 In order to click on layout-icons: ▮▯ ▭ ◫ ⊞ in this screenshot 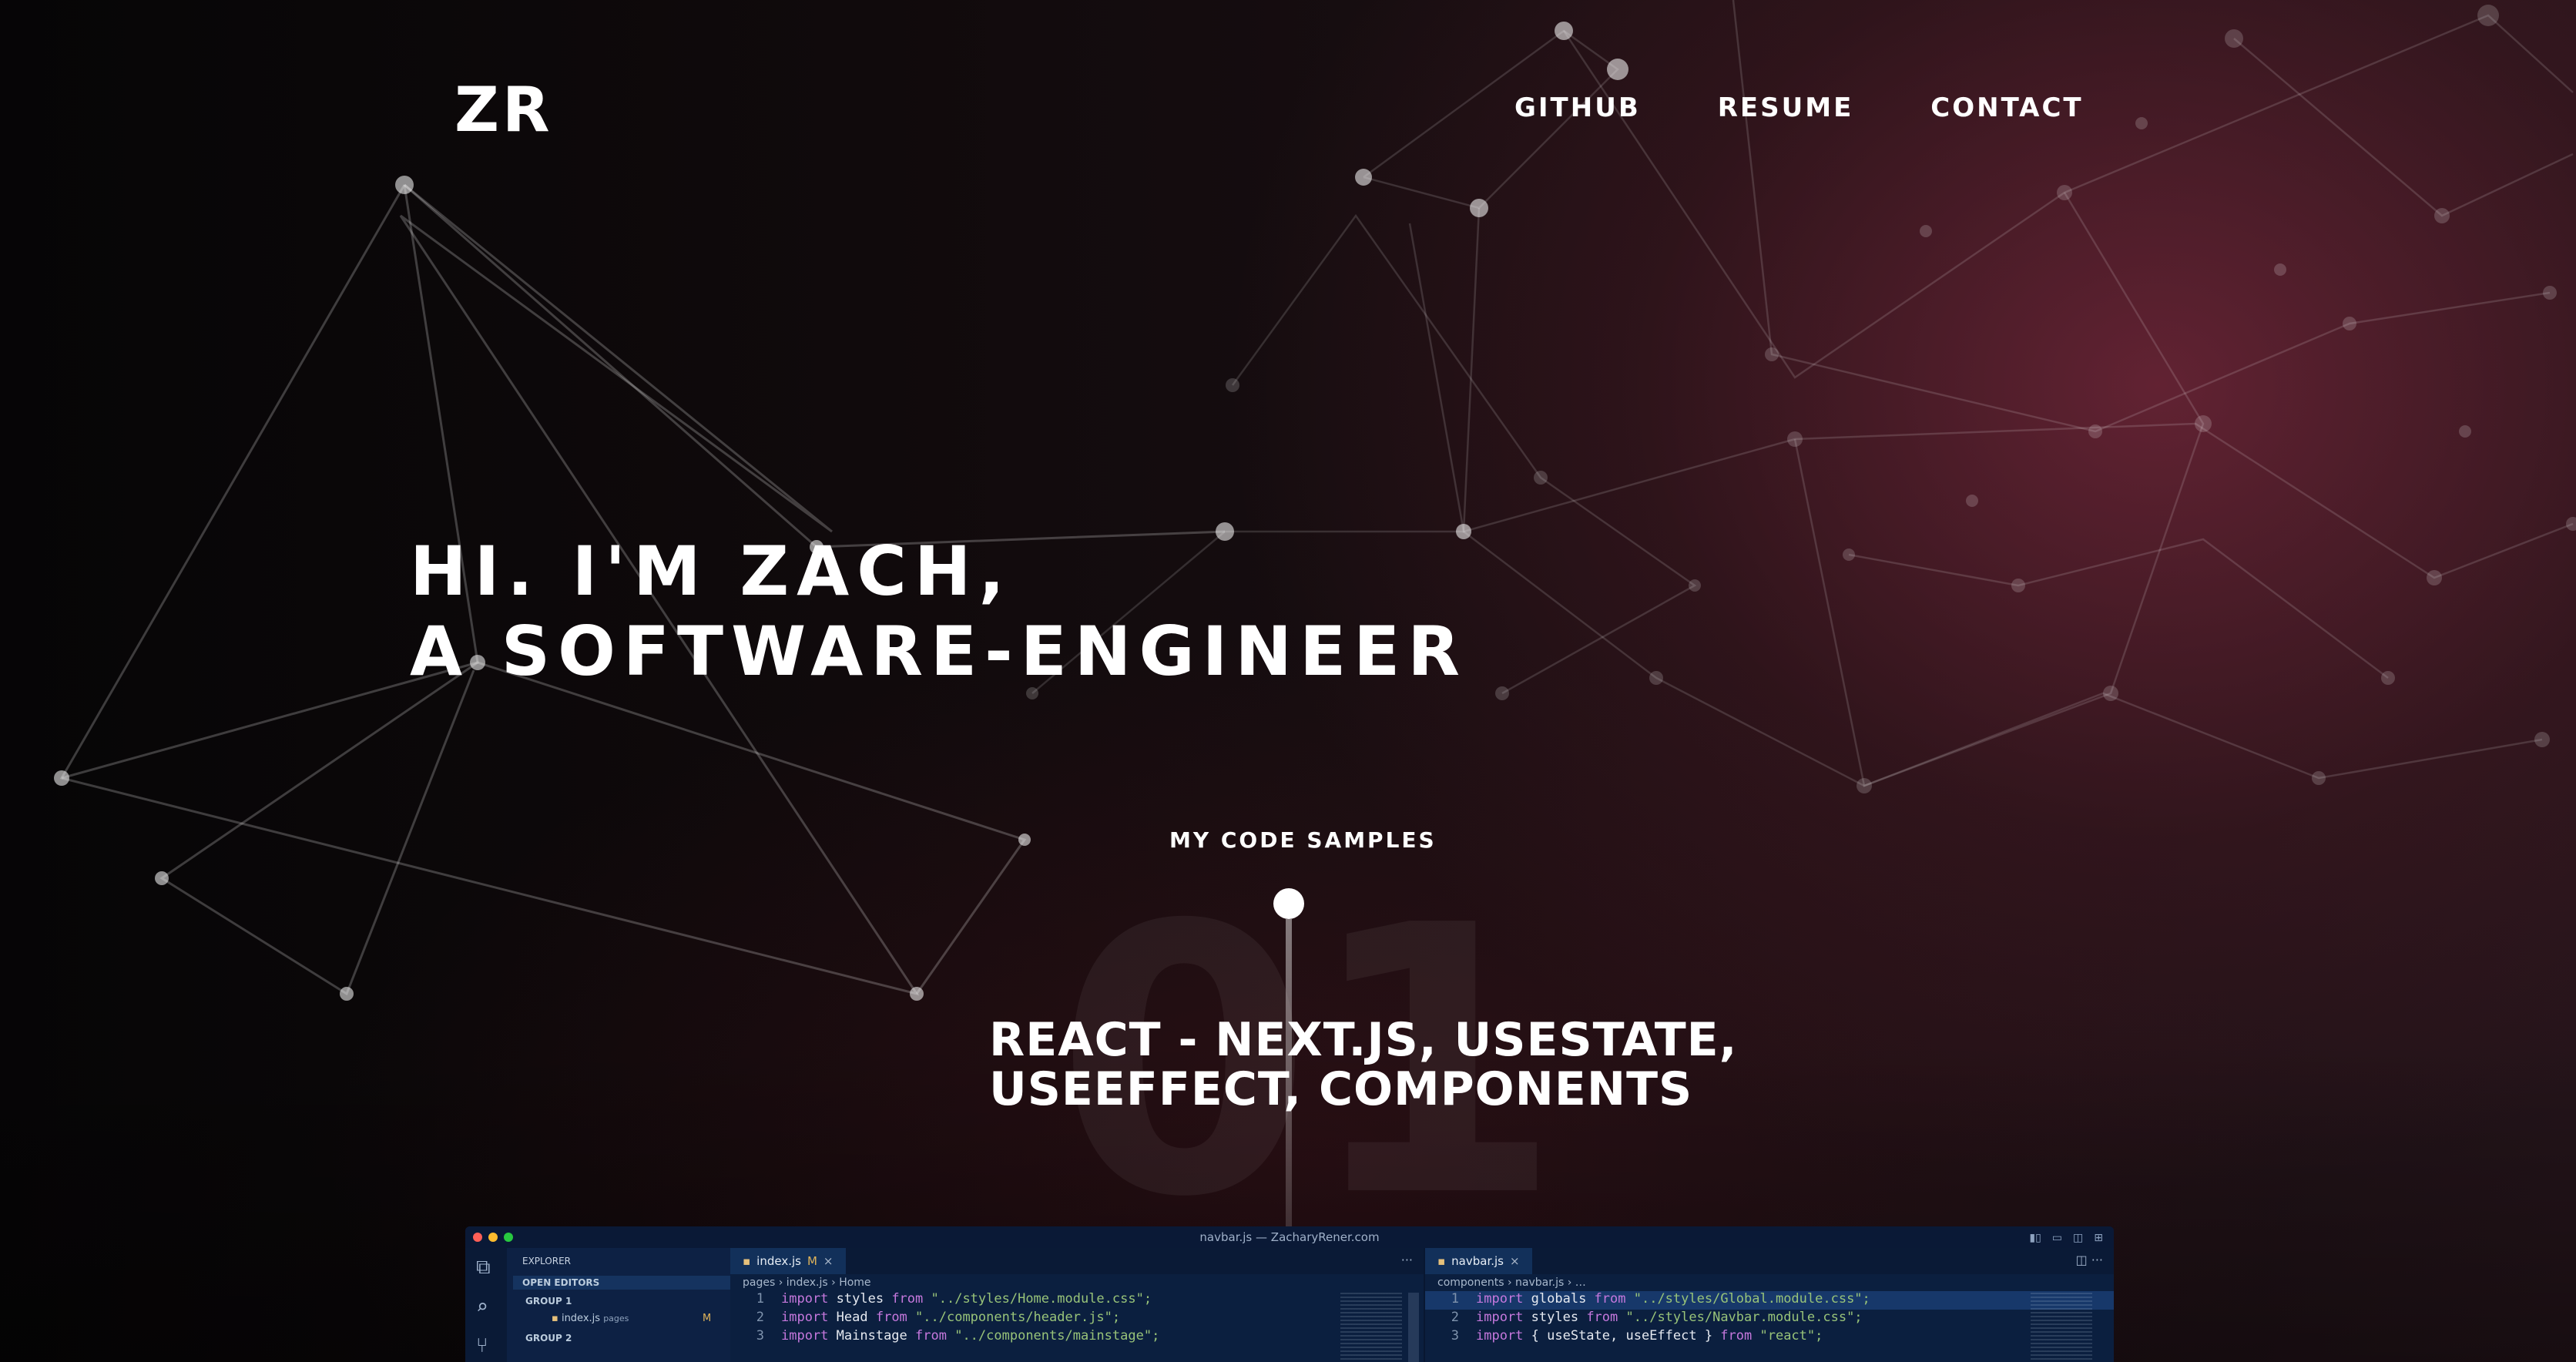, I will do `click(2066, 1238)`.